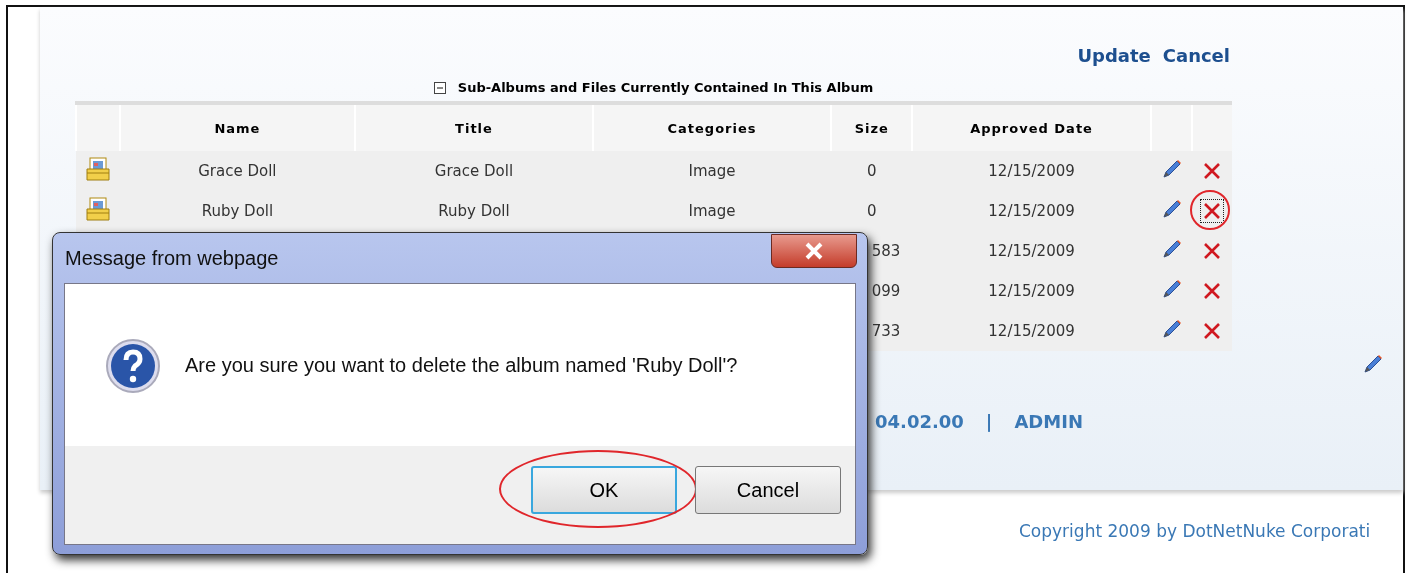 This screenshot has height=573, width=1411. I want to click on column-header: Size, so click(872, 127).